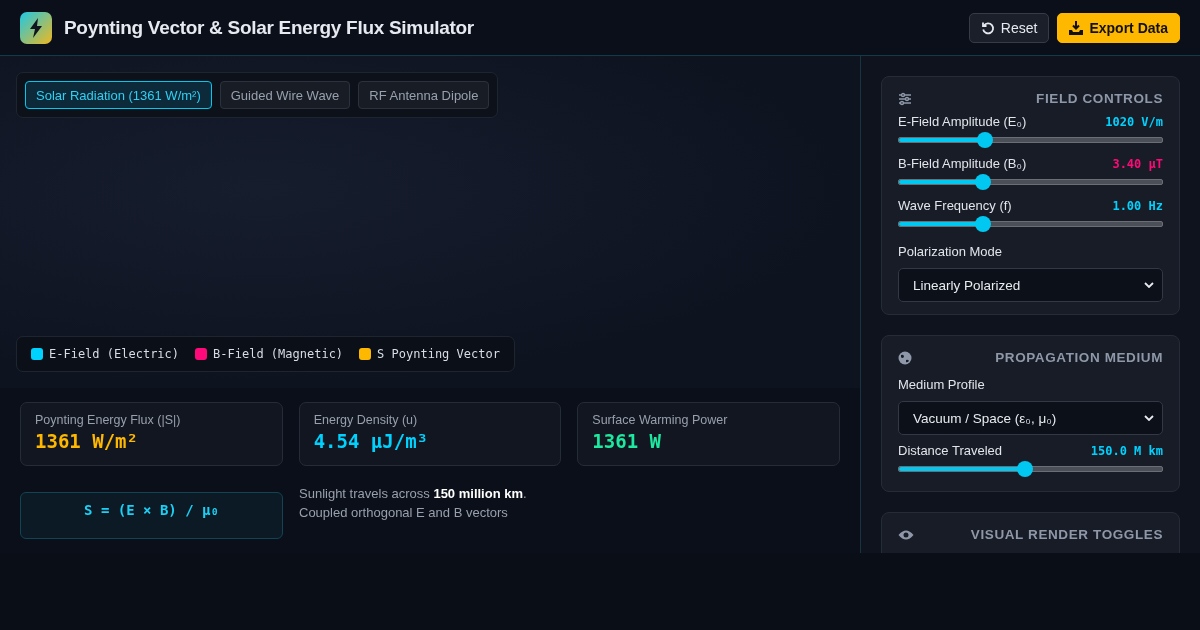  Describe the element at coordinates (424, 95) in the screenshot. I see `scenario-tab: RF Antenna Dipole` at that location.